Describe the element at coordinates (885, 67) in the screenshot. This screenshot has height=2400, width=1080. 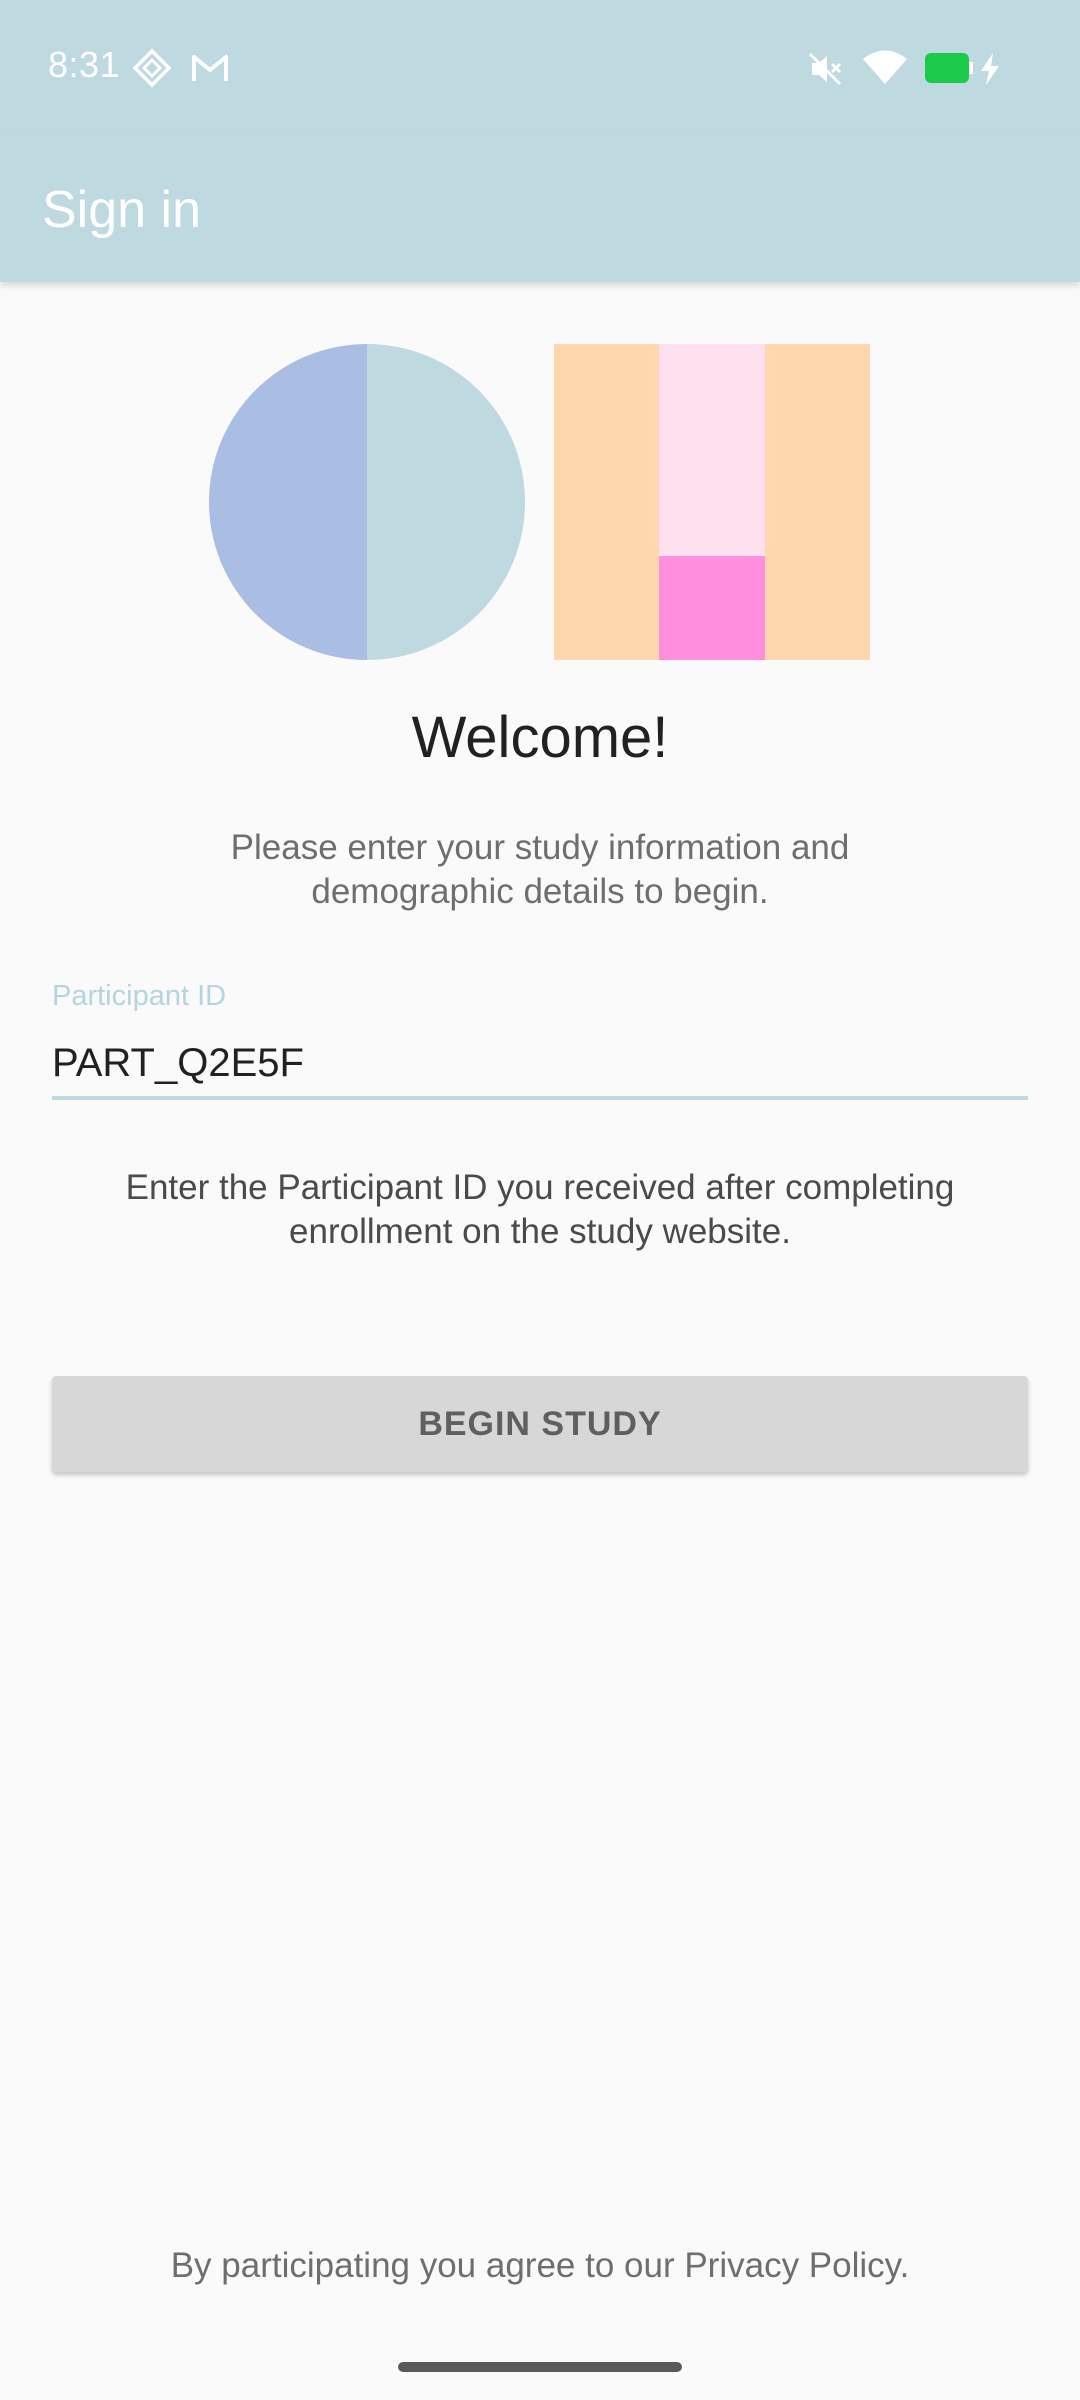
I see `wifi-icon` at that location.